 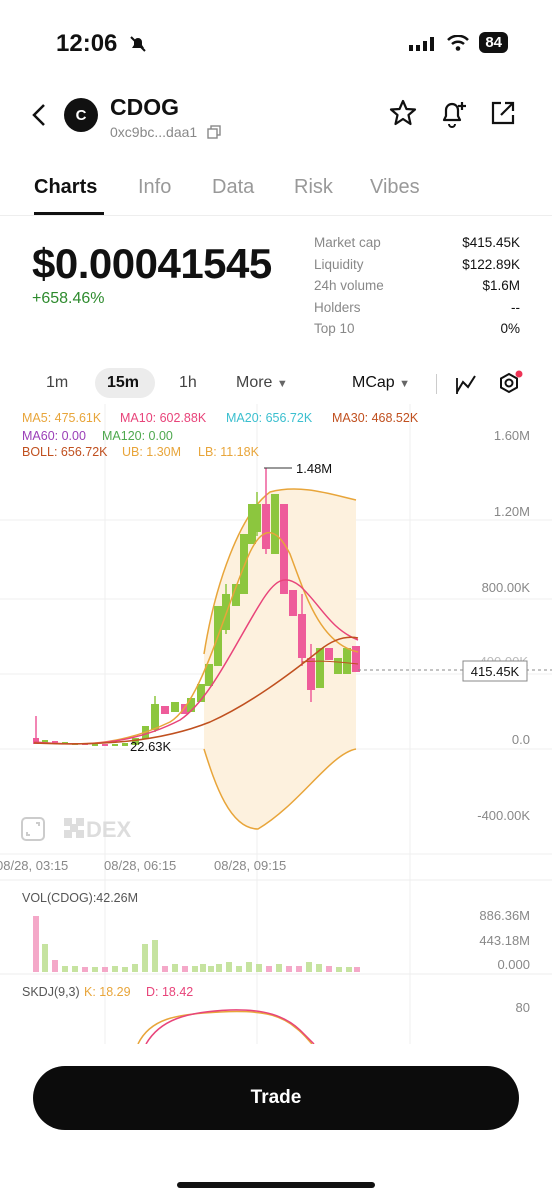 What do you see at coordinates (403, 113) in the screenshot?
I see `star-icon` at bounding box center [403, 113].